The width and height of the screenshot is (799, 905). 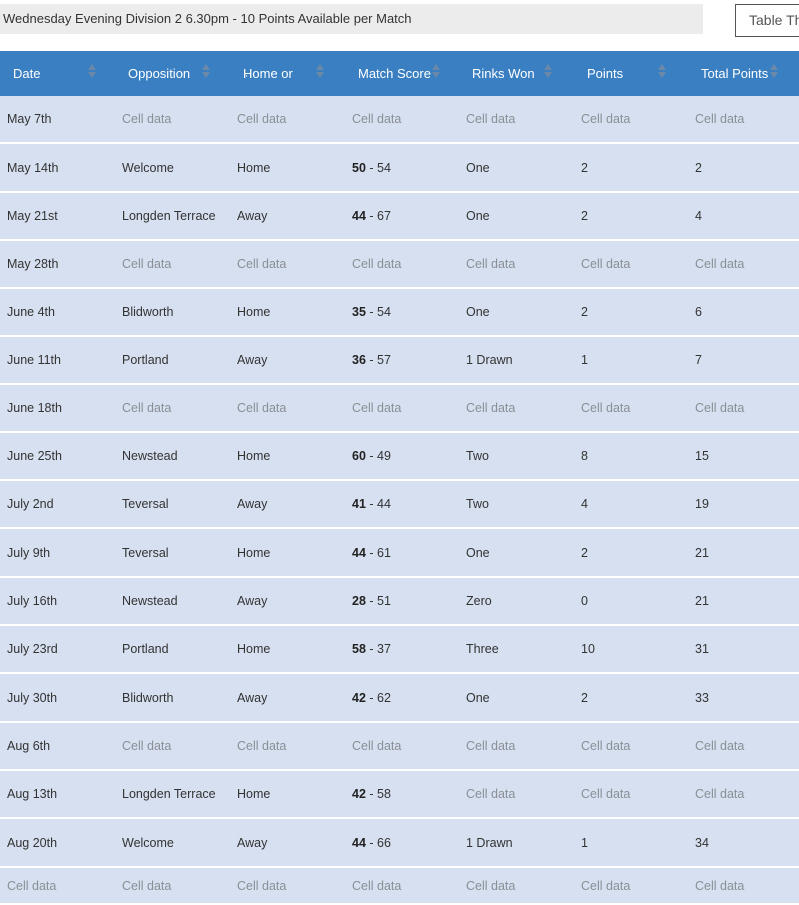 I want to click on total-points-cell: 21, so click(x=702, y=601).